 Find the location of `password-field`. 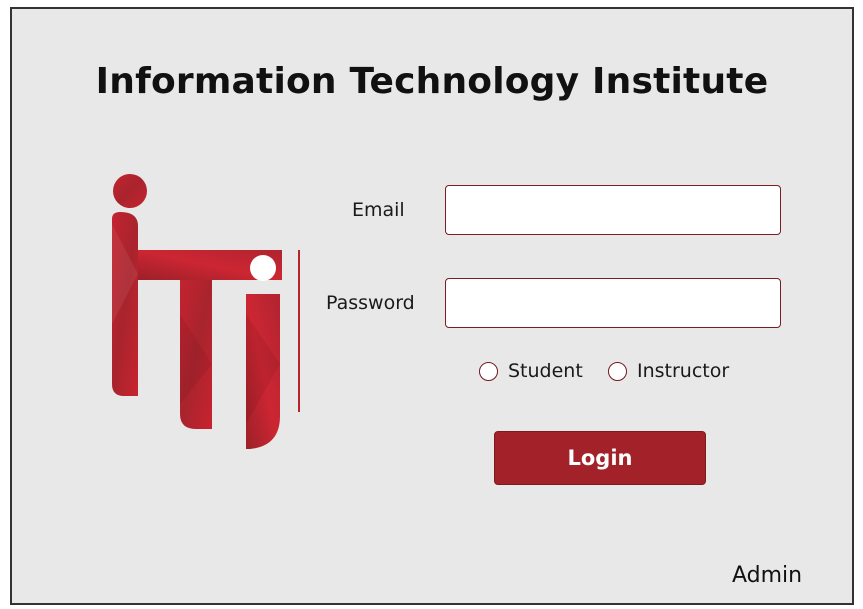

password-field is located at coordinates (613, 303).